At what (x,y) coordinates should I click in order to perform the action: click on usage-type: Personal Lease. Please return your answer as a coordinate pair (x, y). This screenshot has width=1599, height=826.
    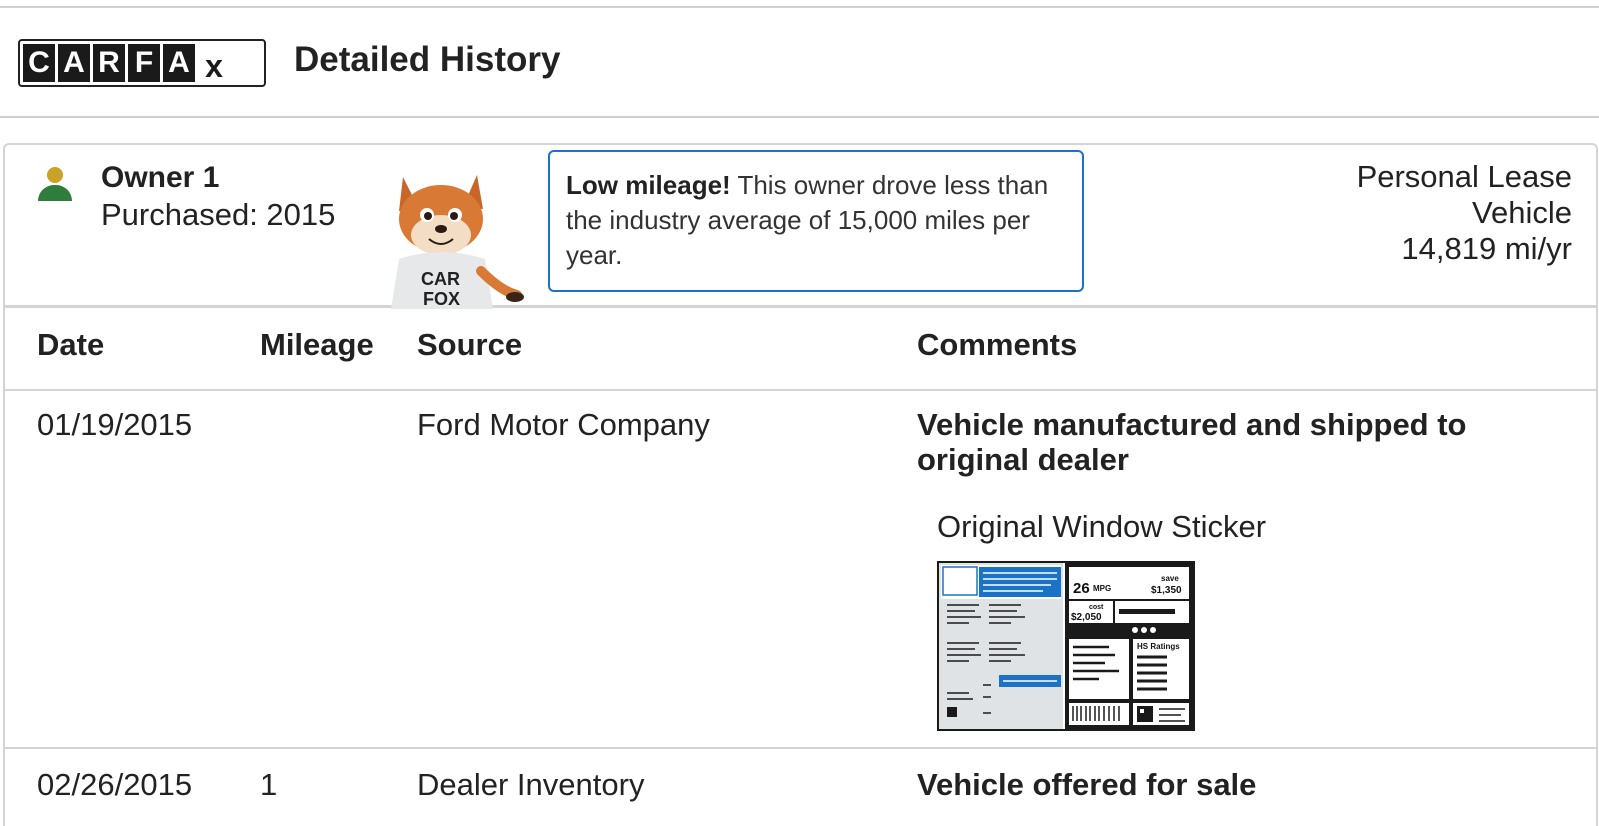
    Looking at the image, I should click on (1464, 176).